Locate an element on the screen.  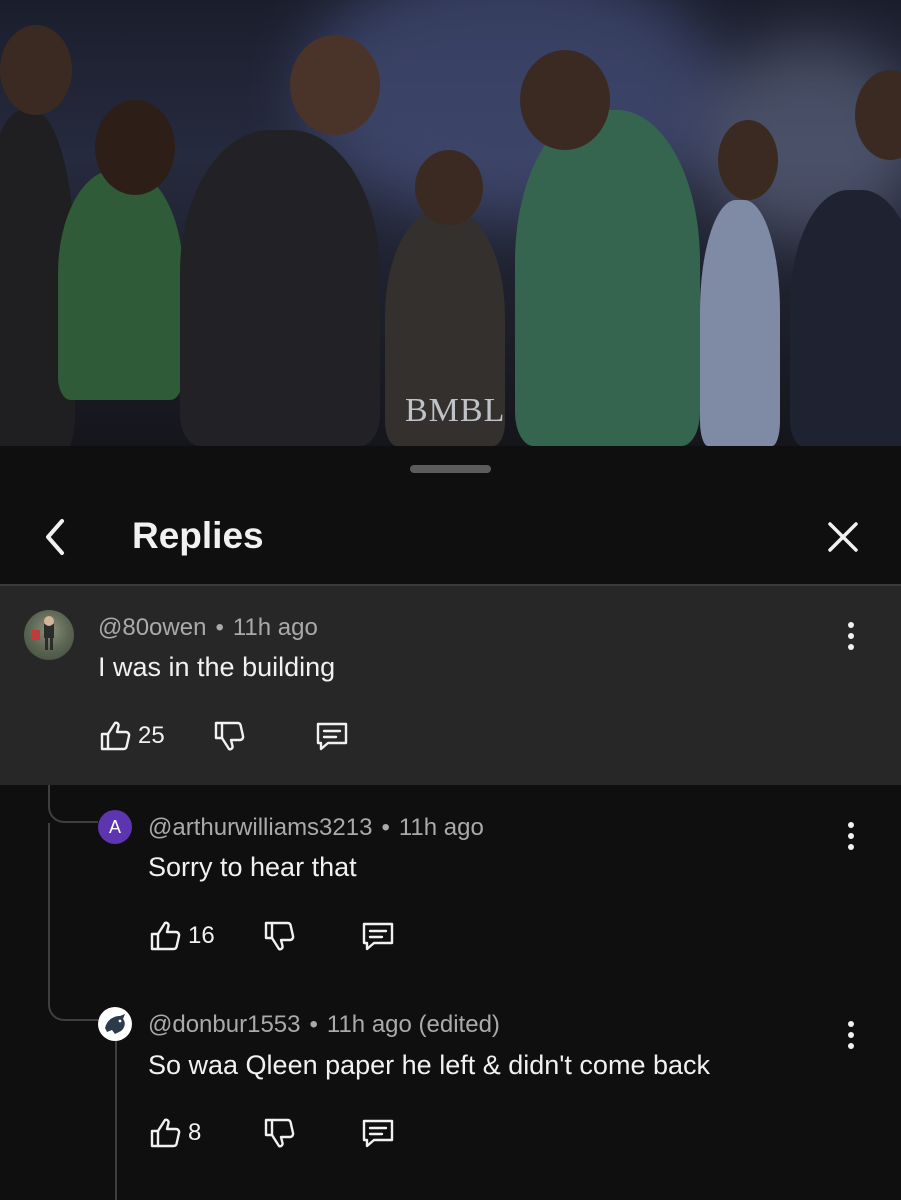
comment-text: Sorry to hear that is located at coordinates (252, 867).